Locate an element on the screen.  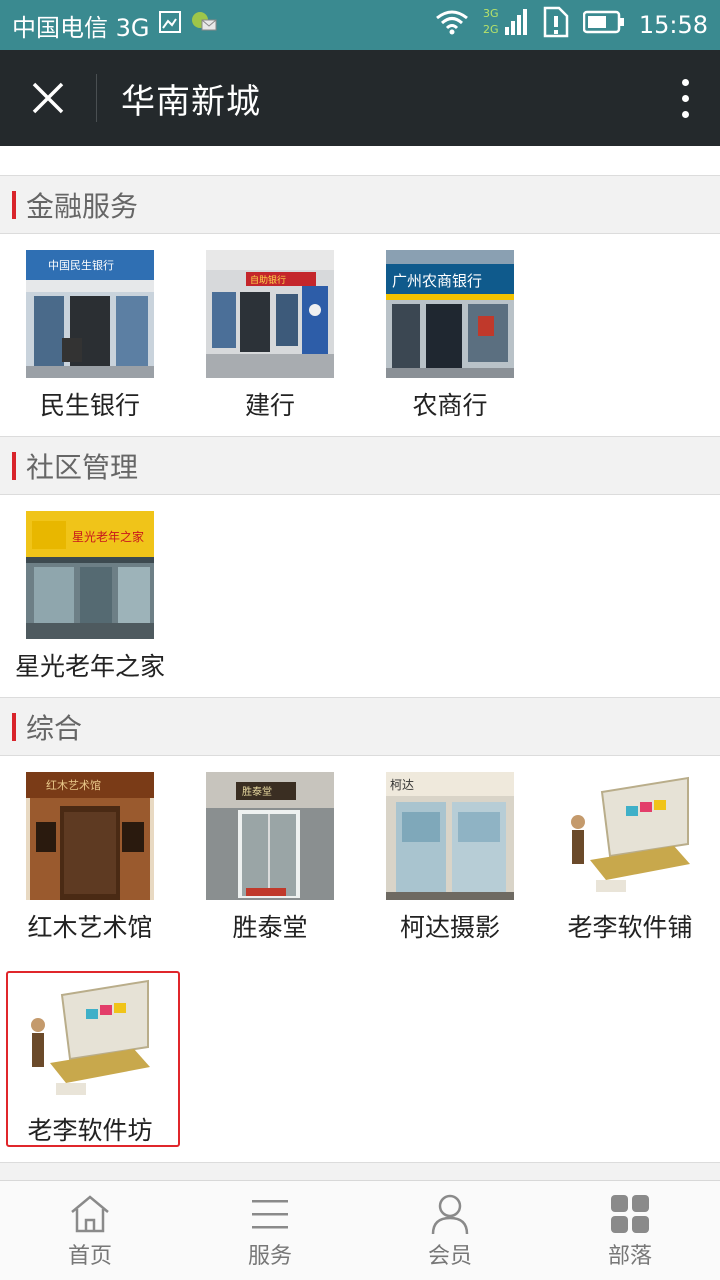
image-notification-icon is located at coordinates (170, 25).